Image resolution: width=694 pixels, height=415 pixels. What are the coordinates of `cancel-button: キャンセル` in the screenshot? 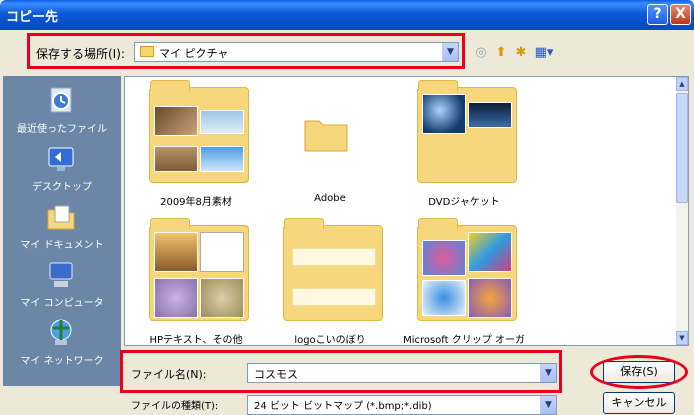 It's located at (639, 403).